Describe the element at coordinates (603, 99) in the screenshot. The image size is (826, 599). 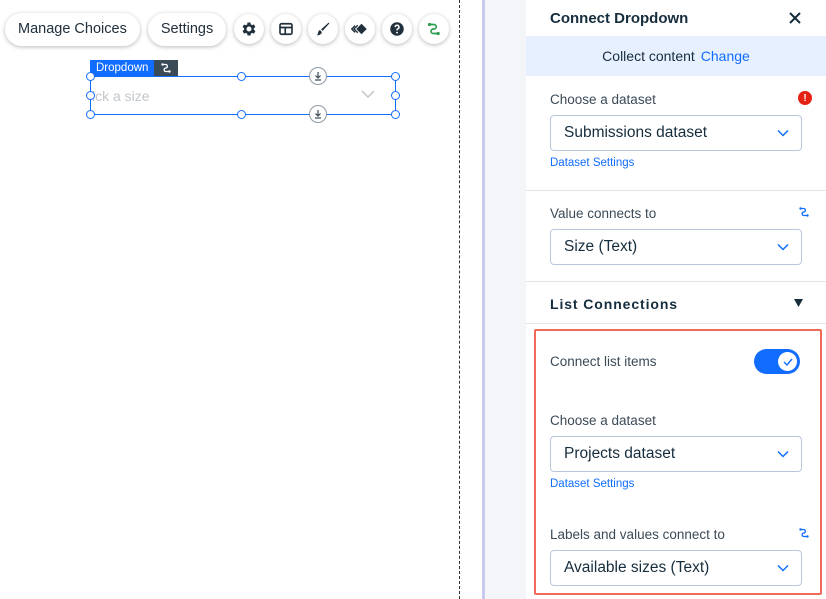
I see `dataset-label: Choose a dataset` at that location.